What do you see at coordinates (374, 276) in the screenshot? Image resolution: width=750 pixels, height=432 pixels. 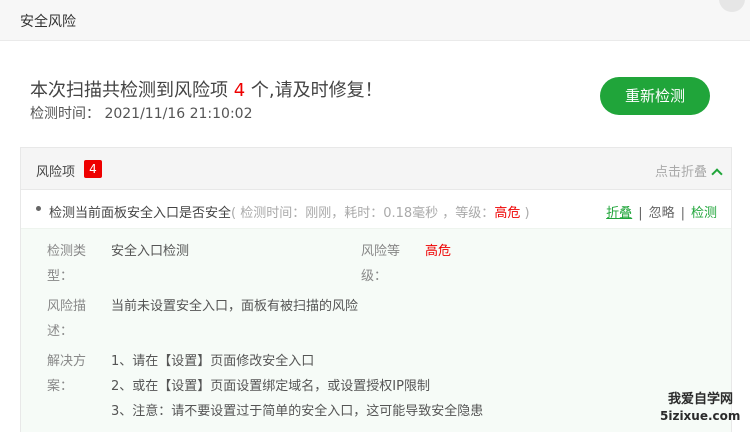 I see `risk-level-label-line2: 级：` at bounding box center [374, 276].